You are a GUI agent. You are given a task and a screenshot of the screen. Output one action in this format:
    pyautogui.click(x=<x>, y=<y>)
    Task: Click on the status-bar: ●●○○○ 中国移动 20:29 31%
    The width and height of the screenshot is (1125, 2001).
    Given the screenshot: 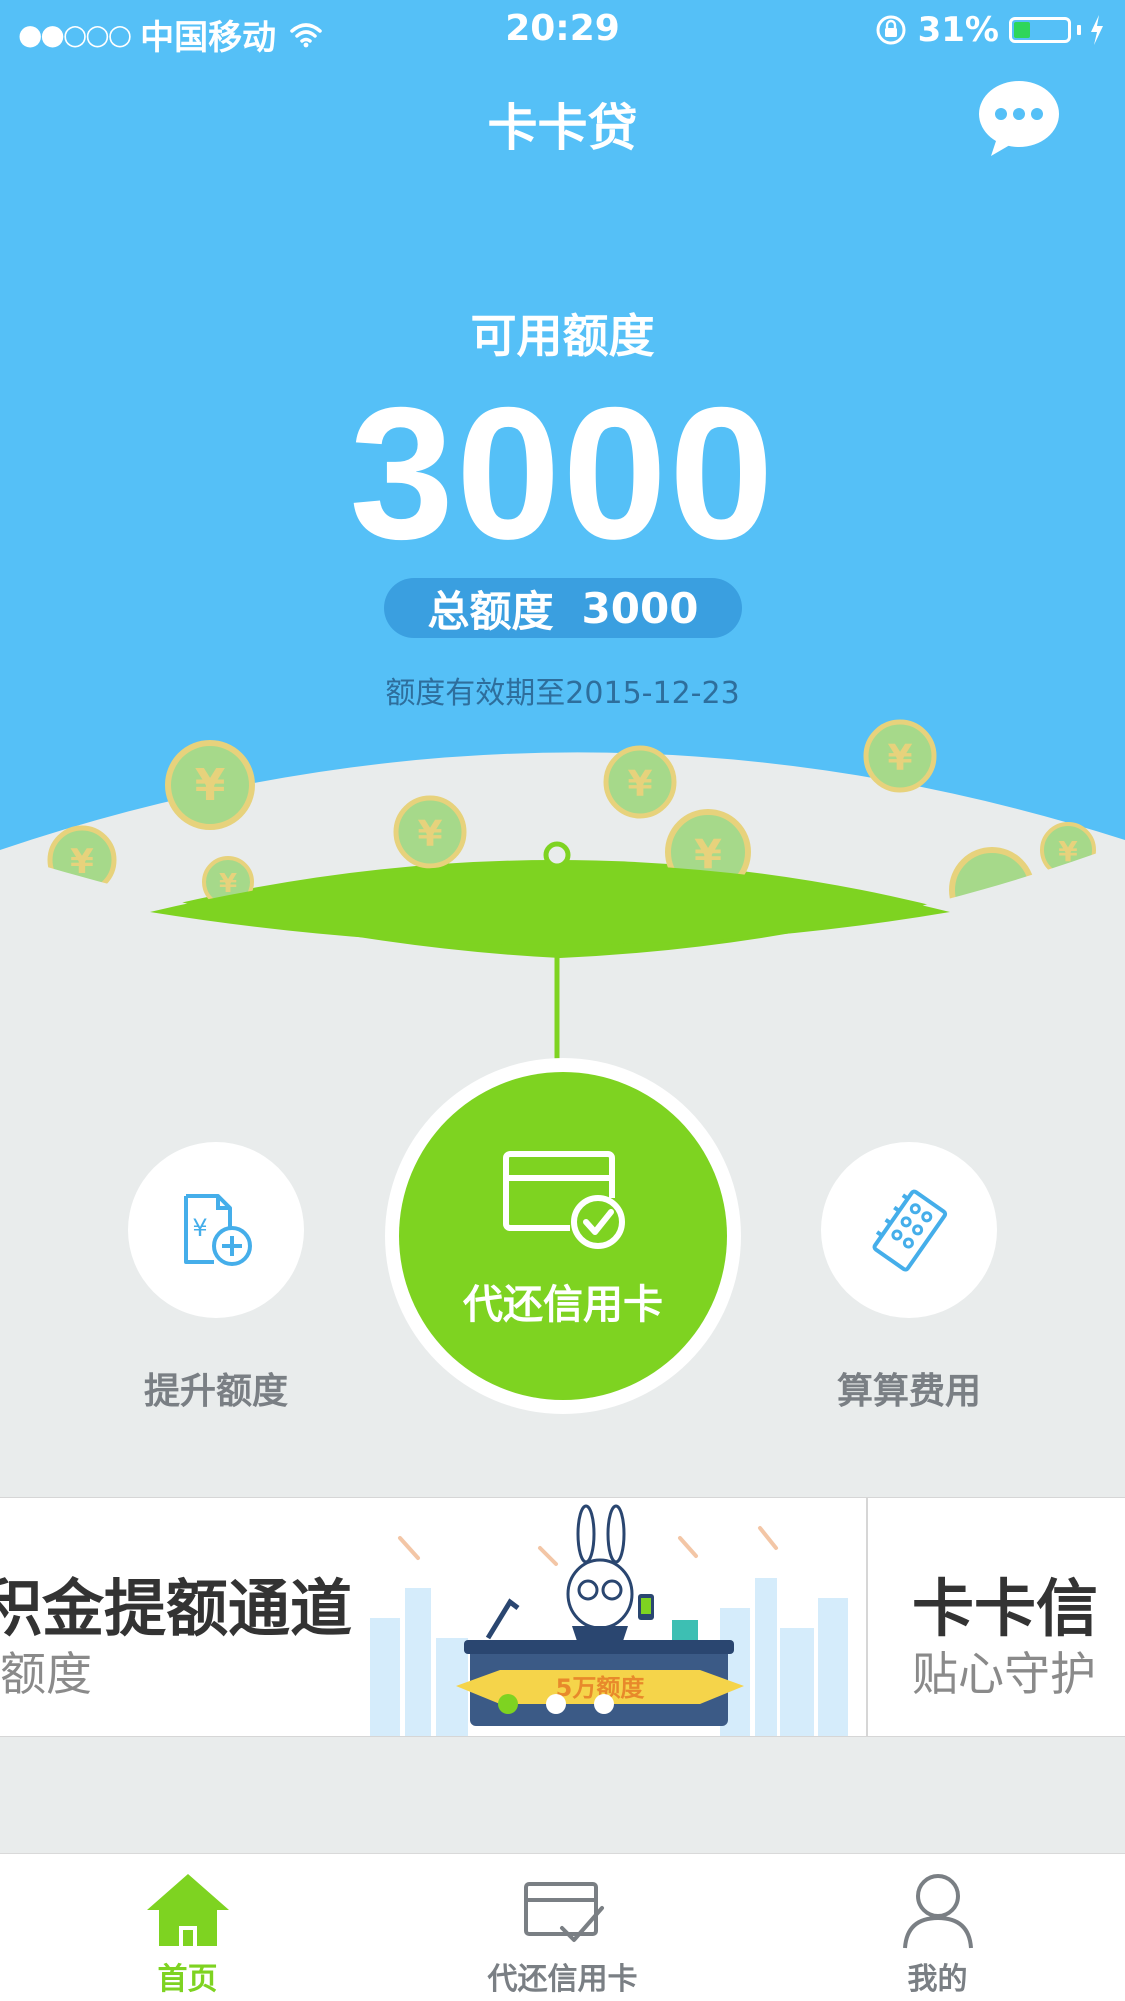 What is the action you would take?
    pyautogui.click(x=562, y=30)
    